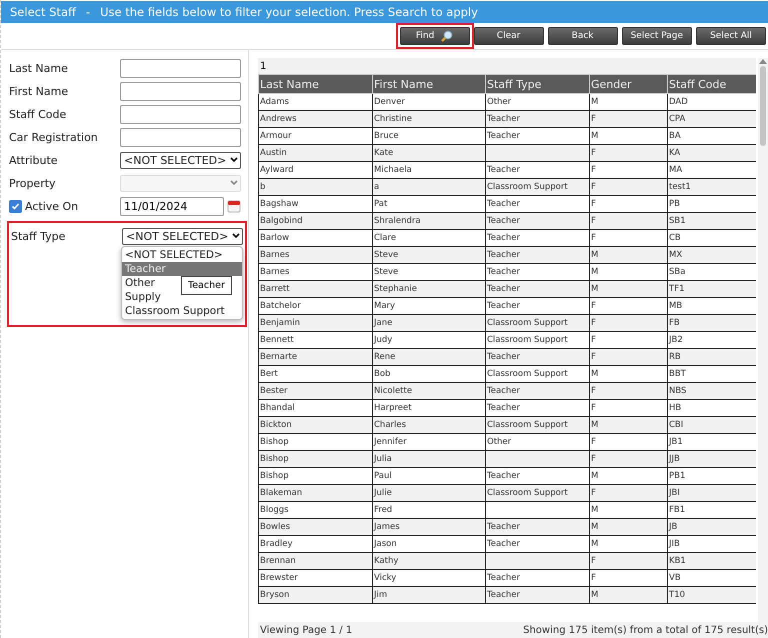  Describe the element at coordinates (509, 36) in the screenshot. I see `toolbar-button: Clear` at that location.